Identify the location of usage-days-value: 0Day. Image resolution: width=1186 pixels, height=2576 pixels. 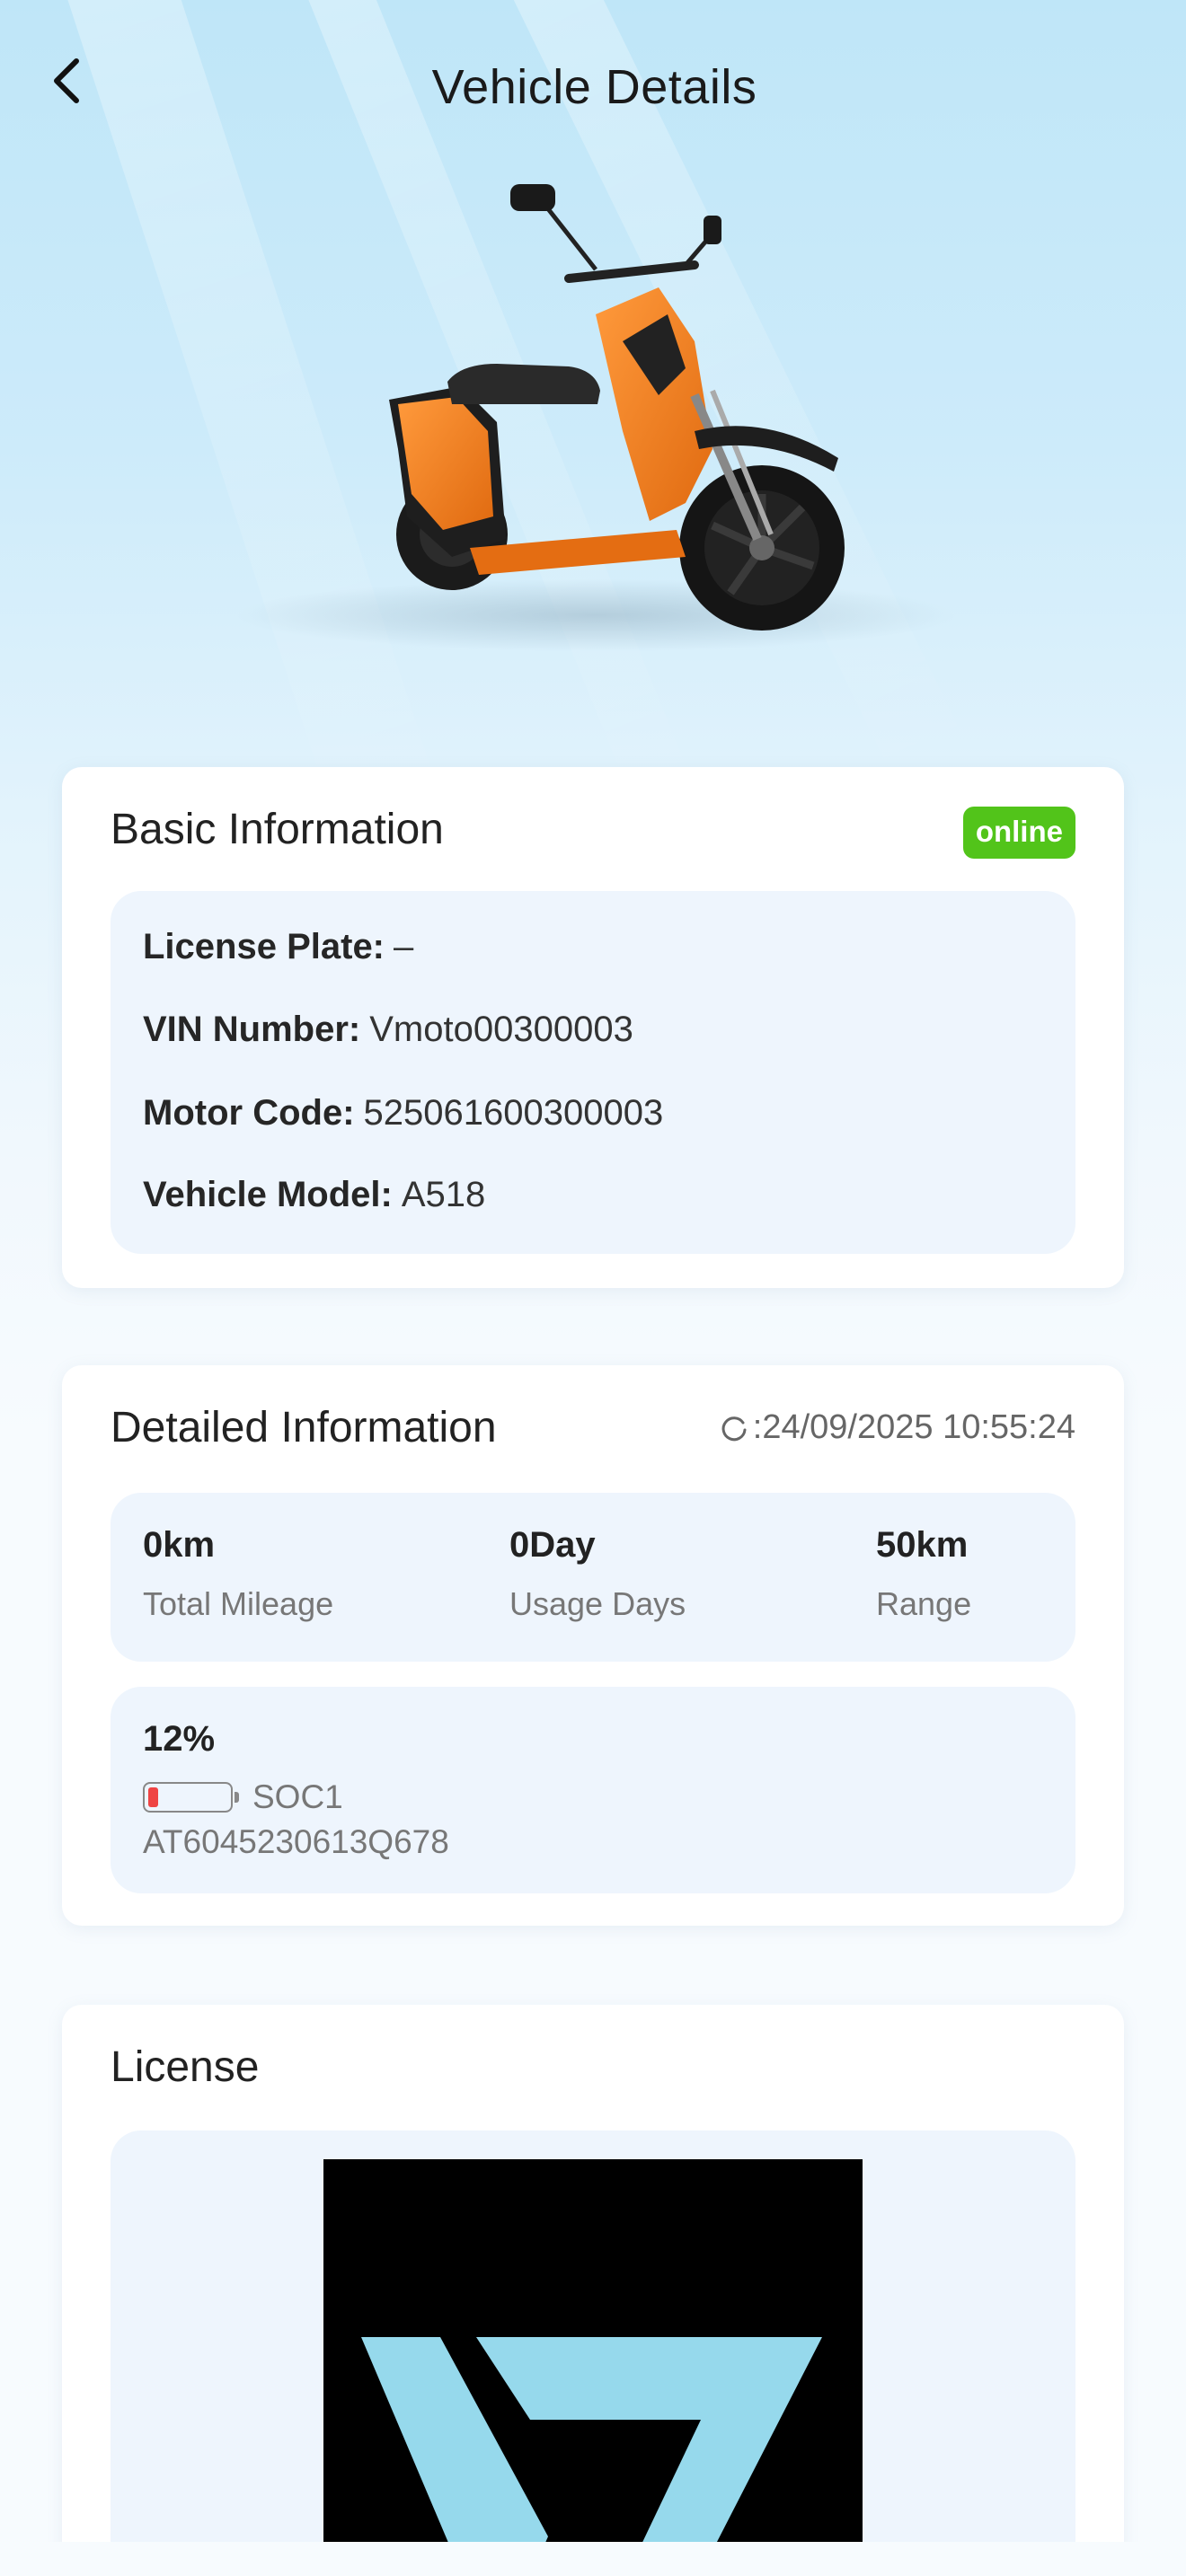
(552, 1545).